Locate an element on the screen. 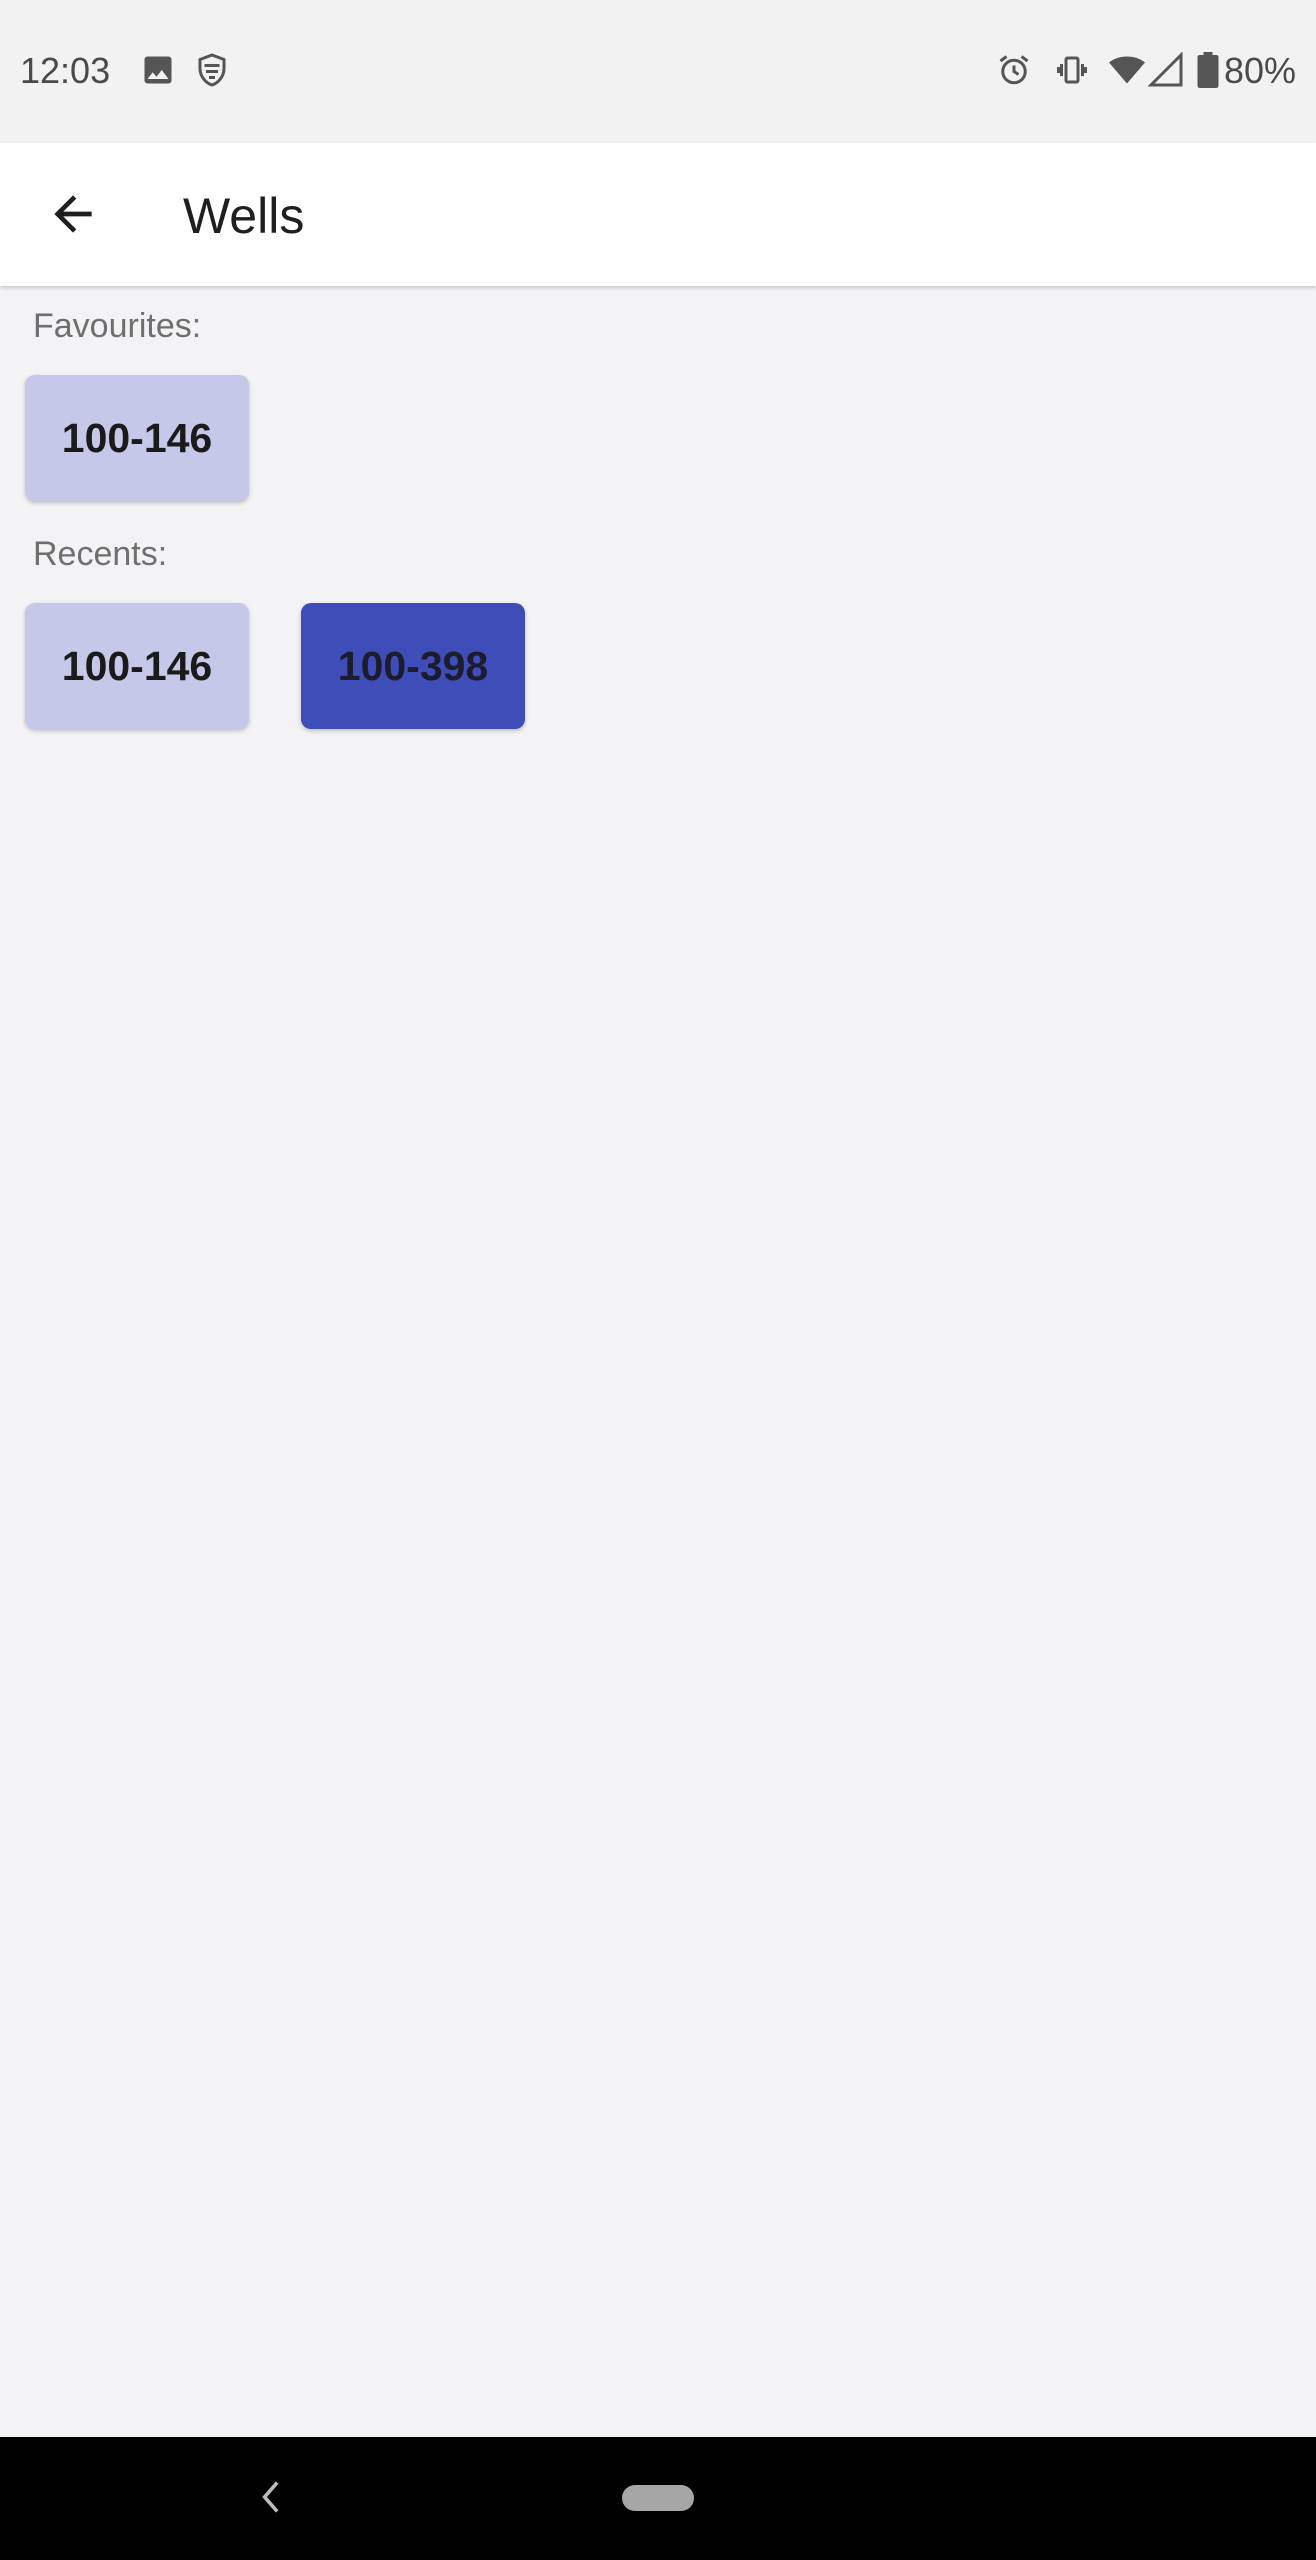 This screenshot has width=1316, height=2560. nav-back-button is located at coordinates (270, 2497).